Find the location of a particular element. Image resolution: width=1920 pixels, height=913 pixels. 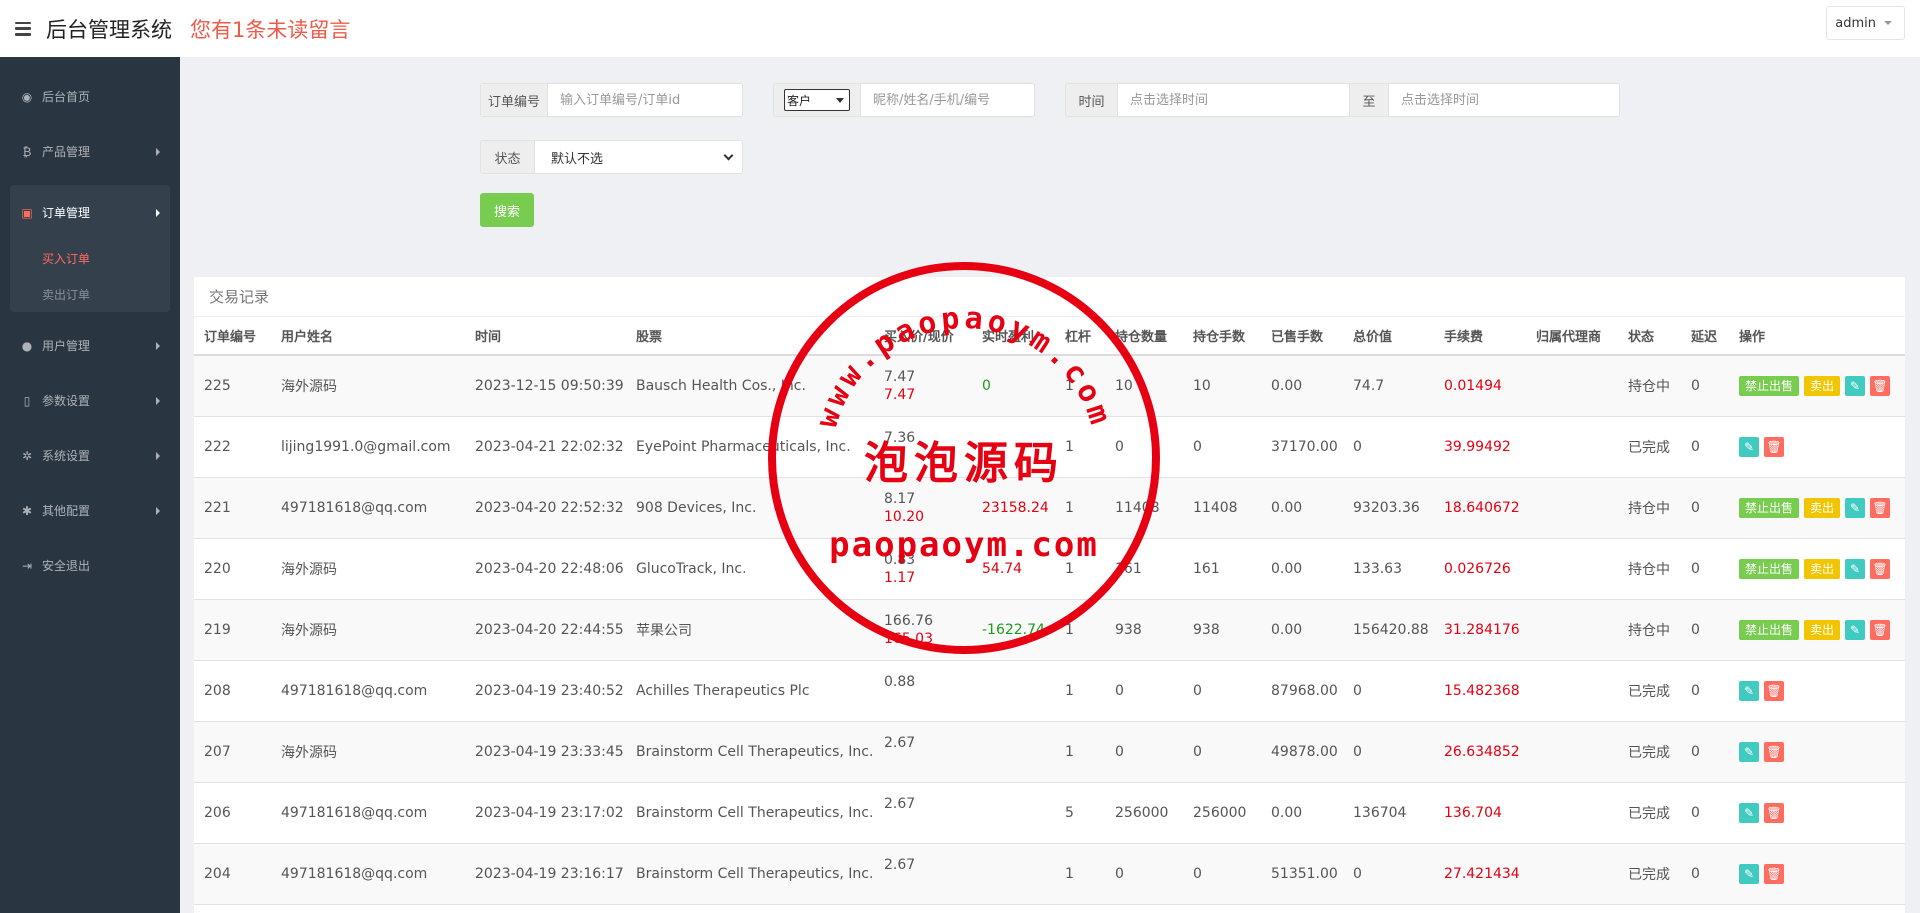

cell-qty: 11408 is located at coordinates (1144, 508).